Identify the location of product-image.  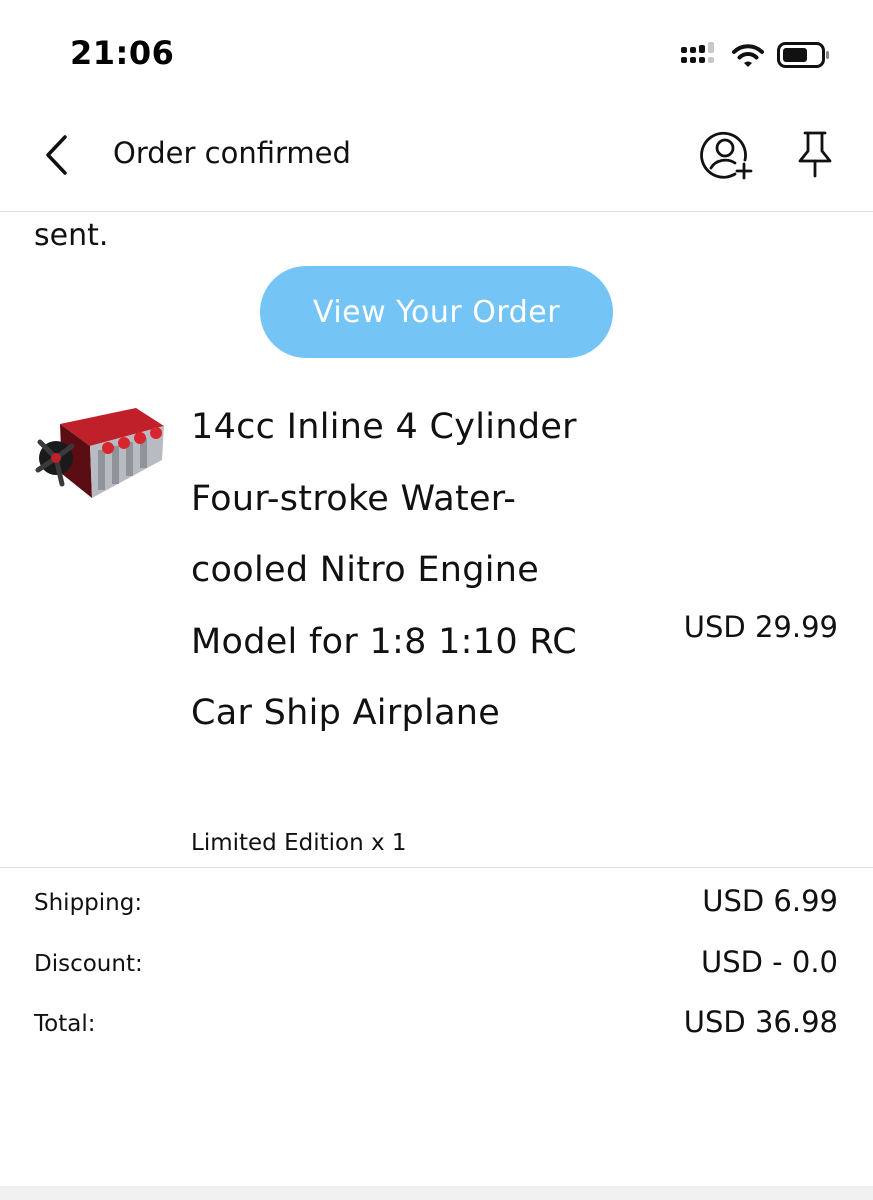
(100, 454).